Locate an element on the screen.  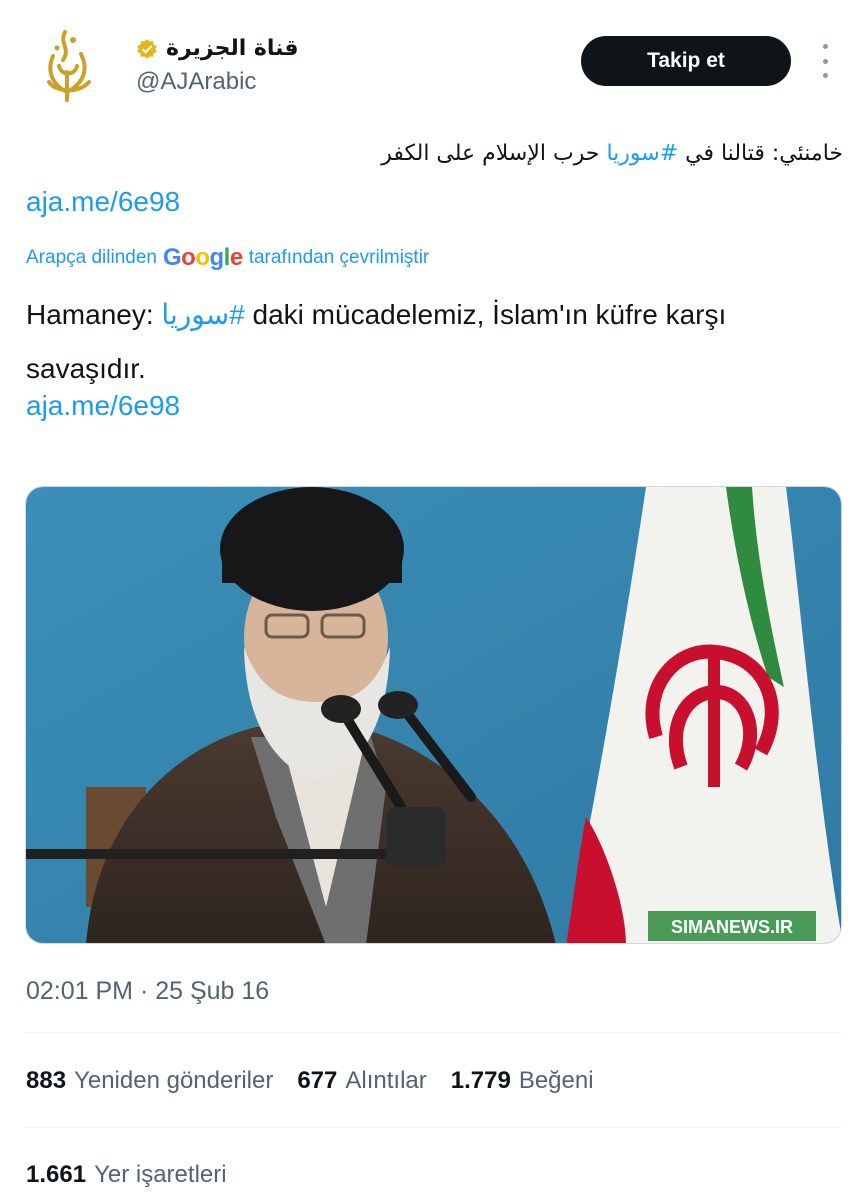
original-text-end: حرب الإسلام على الكفر is located at coordinates (494, 153).